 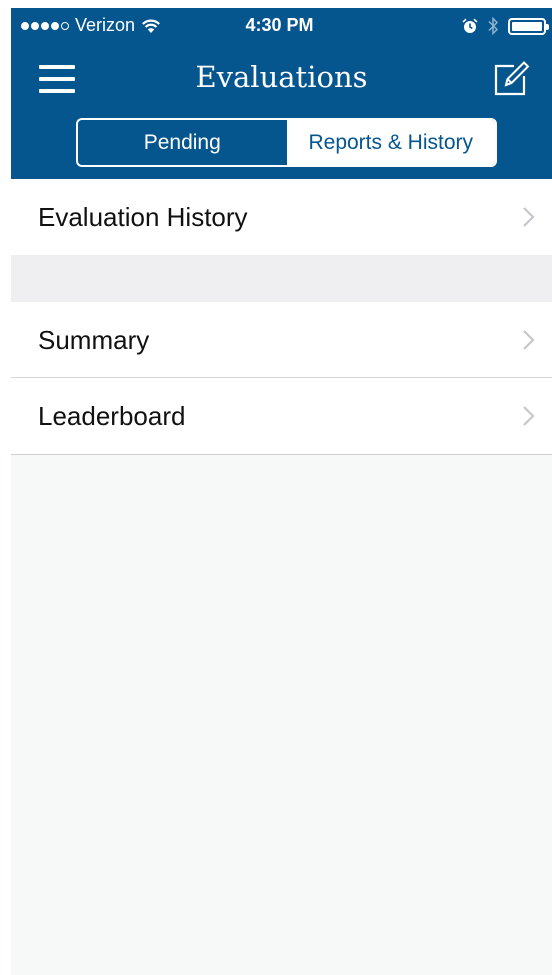 What do you see at coordinates (281, 454) in the screenshot?
I see `list-bottom-divider` at bounding box center [281, 454].